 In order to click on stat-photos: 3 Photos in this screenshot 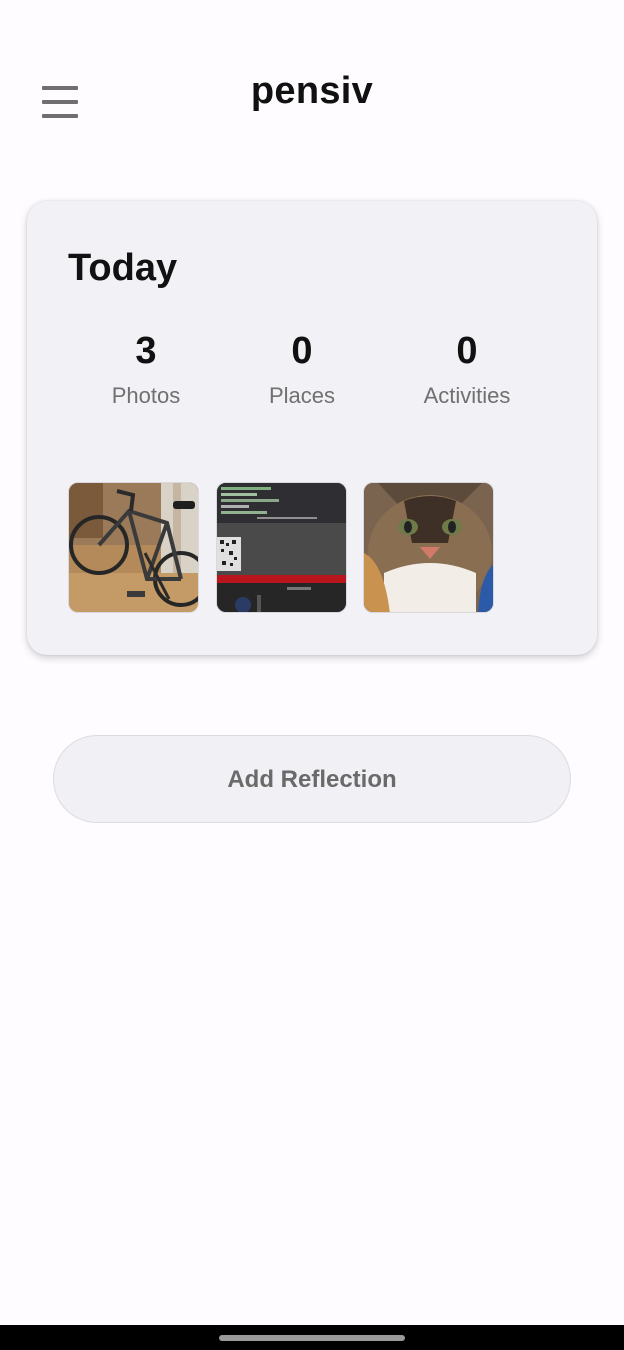, I will do `click(146, 369)`.